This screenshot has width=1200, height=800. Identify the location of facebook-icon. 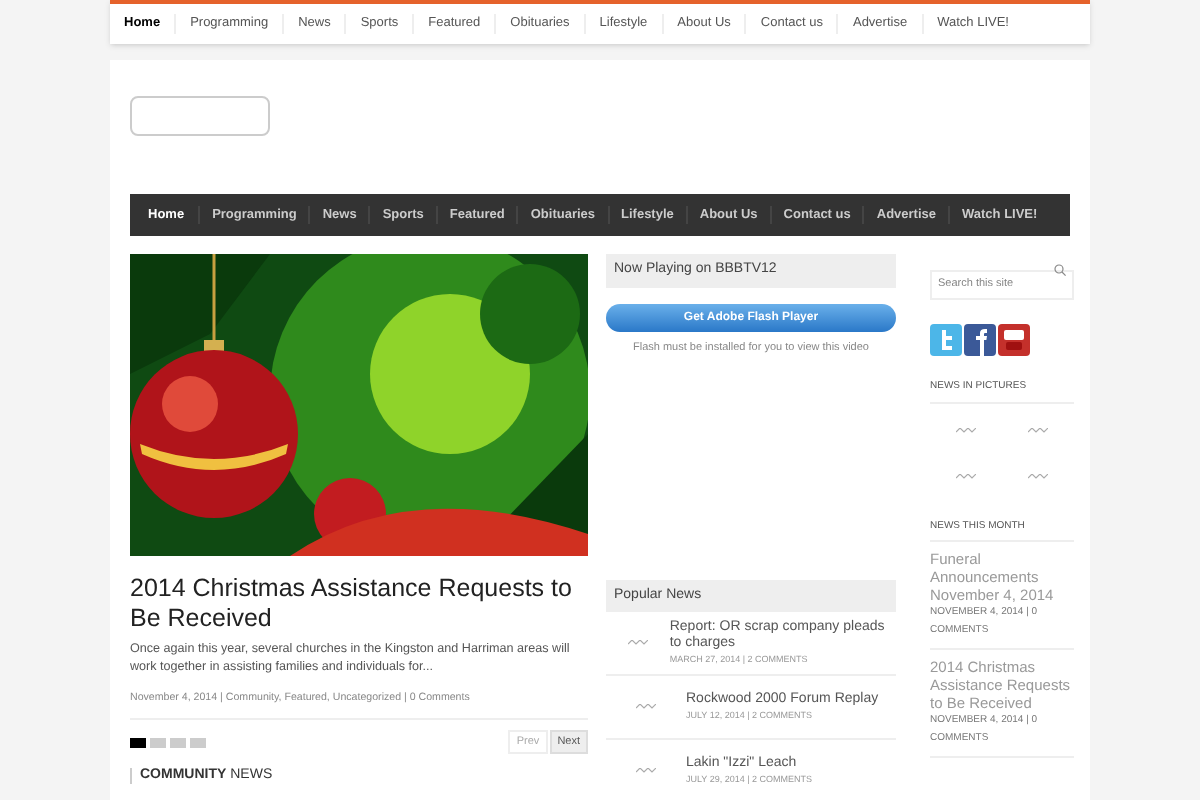
(980, 340).